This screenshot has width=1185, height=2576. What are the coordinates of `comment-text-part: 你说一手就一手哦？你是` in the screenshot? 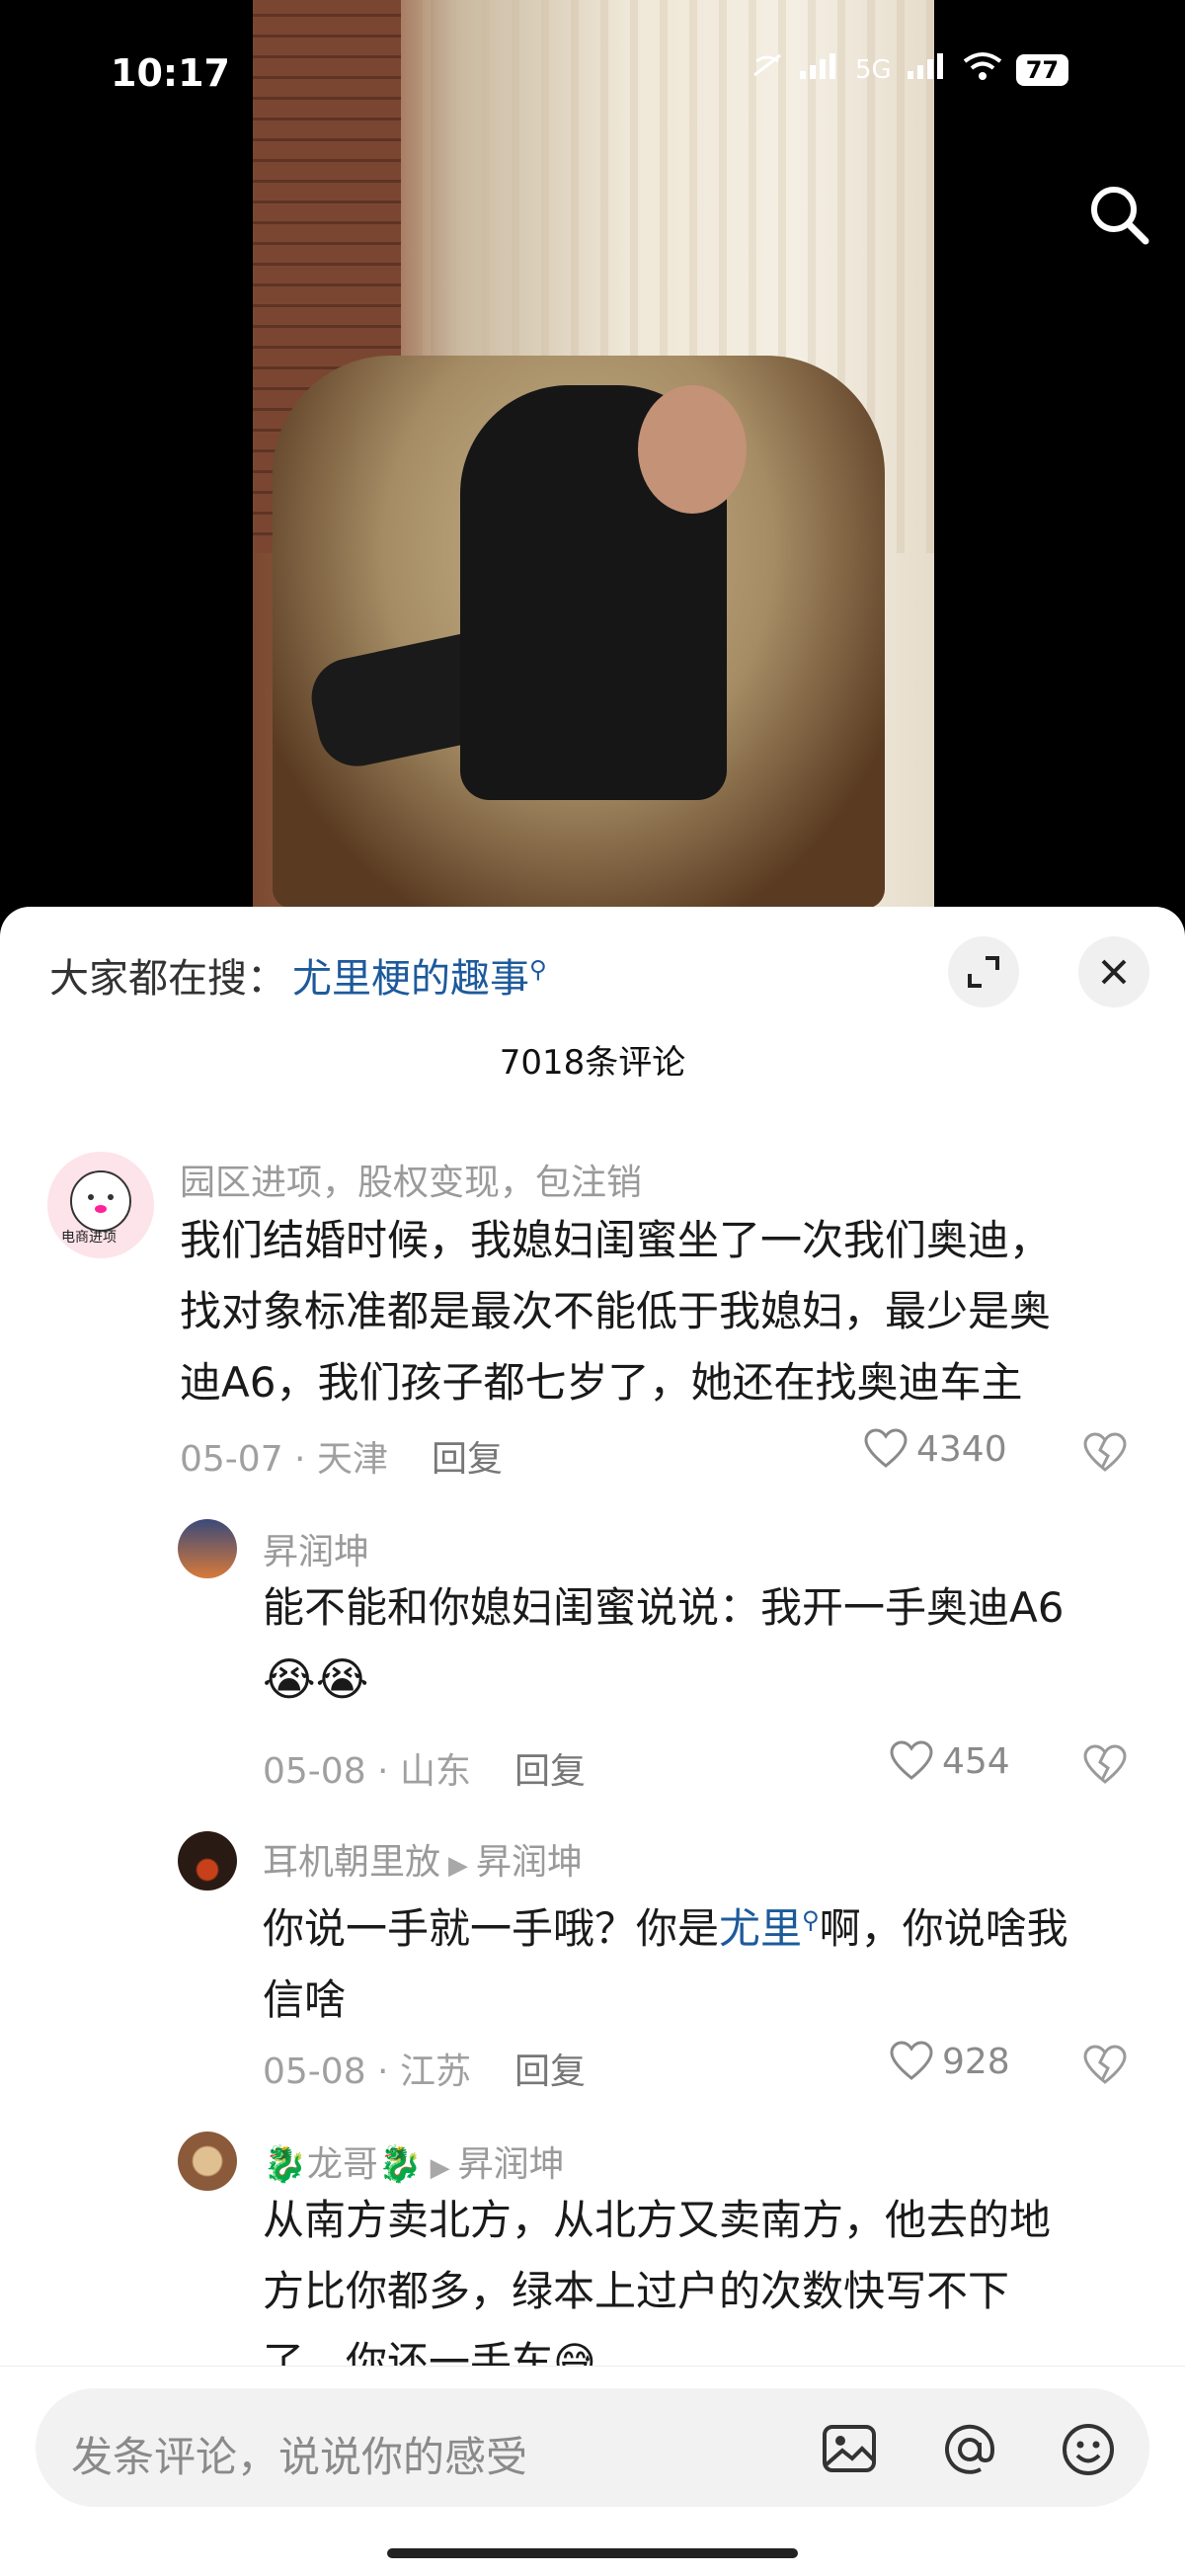 It's located at (492, 1928).